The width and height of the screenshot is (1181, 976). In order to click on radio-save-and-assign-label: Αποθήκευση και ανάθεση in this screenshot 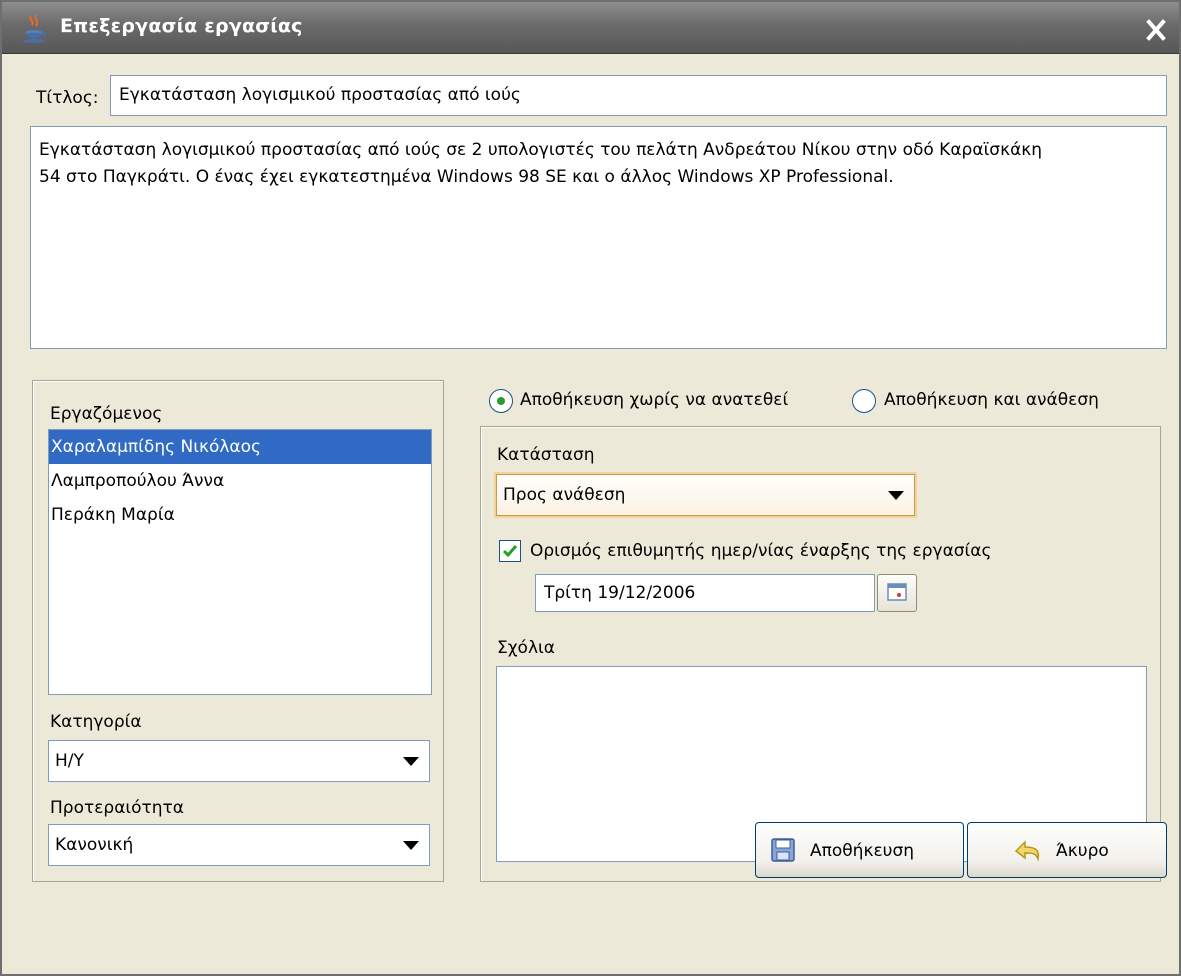, I will do `click(991, 400)`.